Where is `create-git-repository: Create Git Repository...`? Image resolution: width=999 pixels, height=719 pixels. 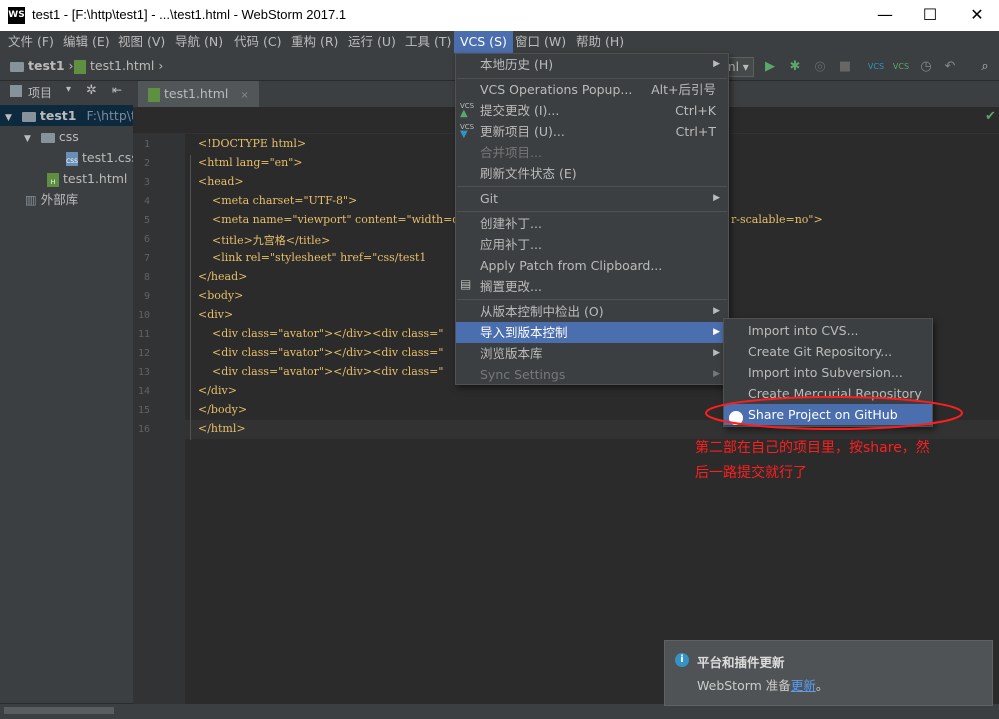 create-git-repository: Create Git Repository... is located at coordinates (828, 351).